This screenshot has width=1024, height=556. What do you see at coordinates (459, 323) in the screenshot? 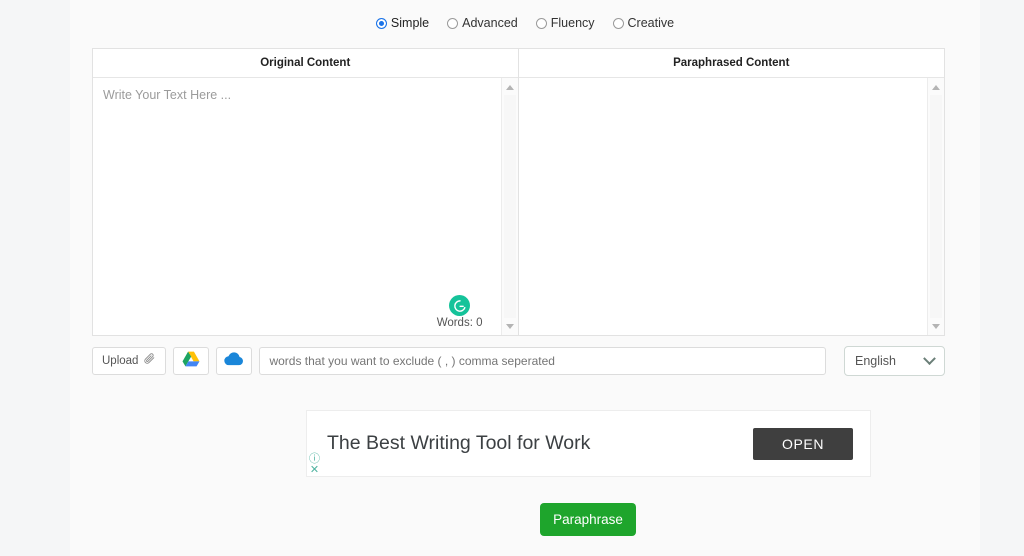
I see `word-count: Words: 0` at bounding box center [459, 323].